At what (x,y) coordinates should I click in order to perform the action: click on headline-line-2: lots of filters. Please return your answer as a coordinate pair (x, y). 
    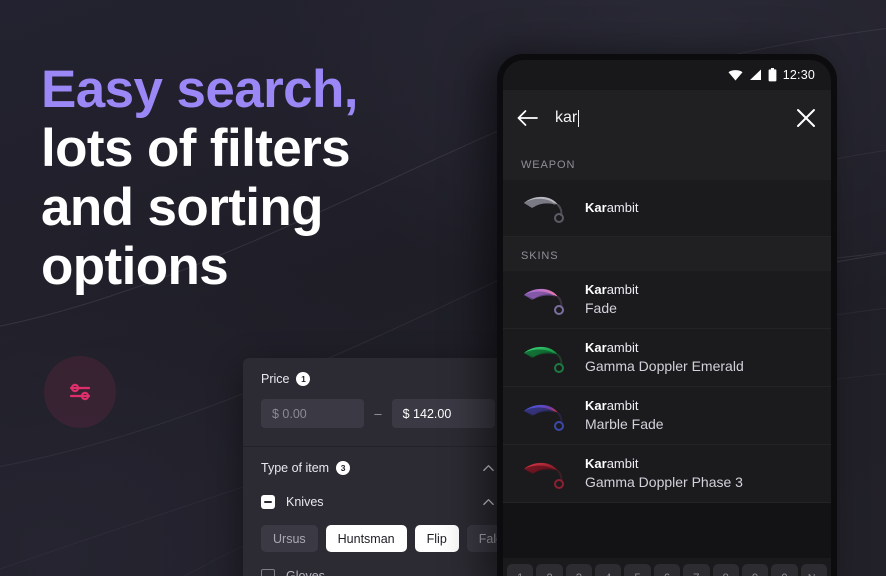
    Looking at the image, I should click on (196, 148).